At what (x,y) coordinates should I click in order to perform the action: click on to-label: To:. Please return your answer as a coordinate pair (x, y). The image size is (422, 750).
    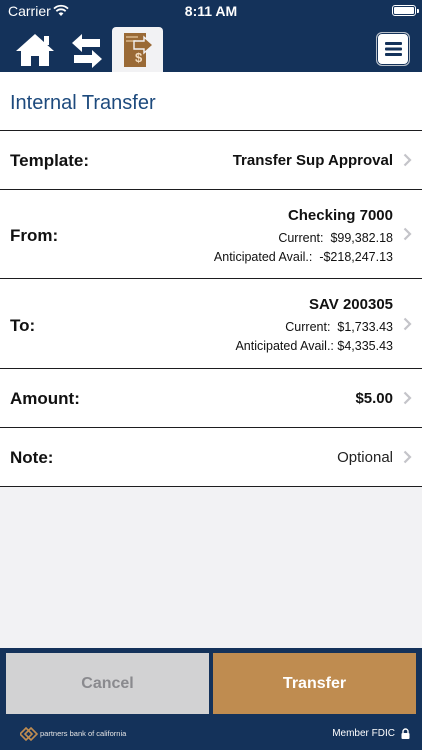
    Looking at the image, I should click on (23, 325).